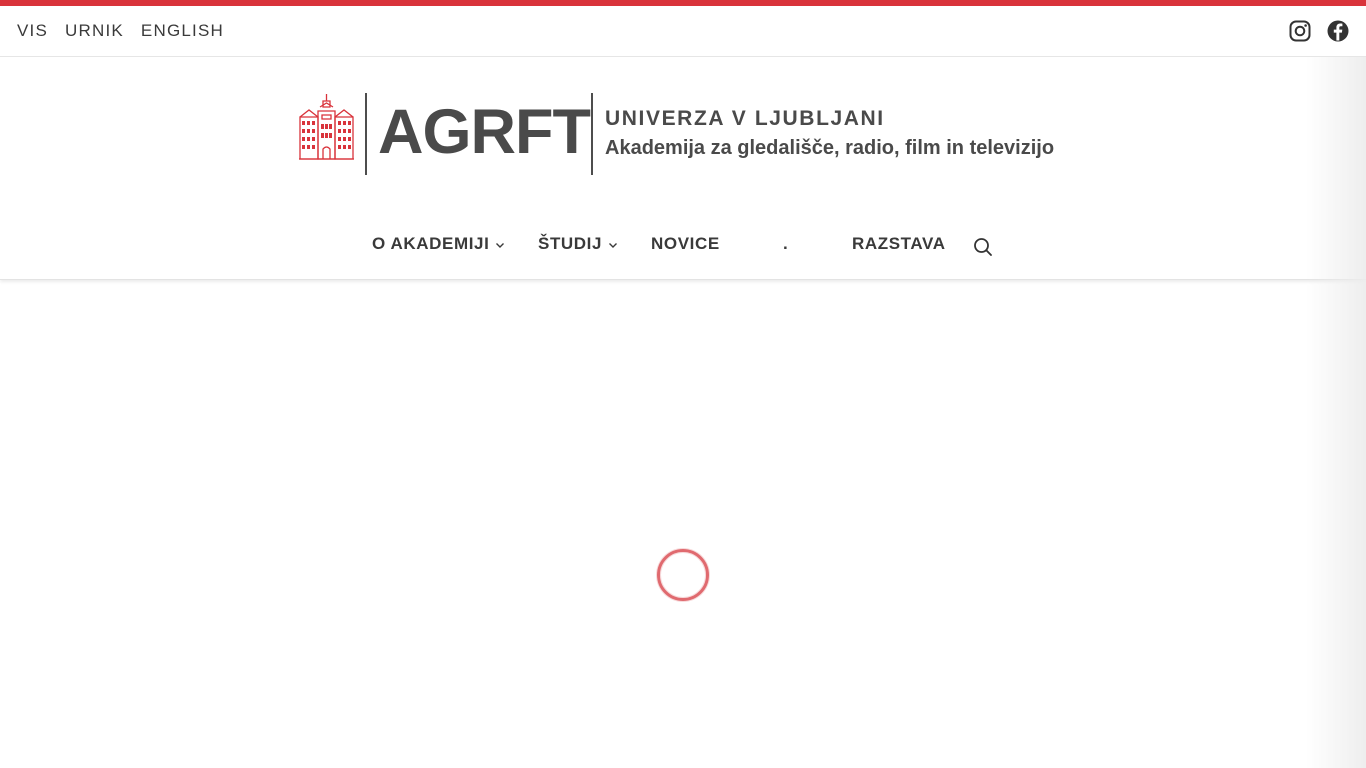 This screenshot has height=768, width=1366. What do you see at coordinates (1300, 31) in the screenshot?
I see `instagram-icon` at bounding box center [1300, 31].